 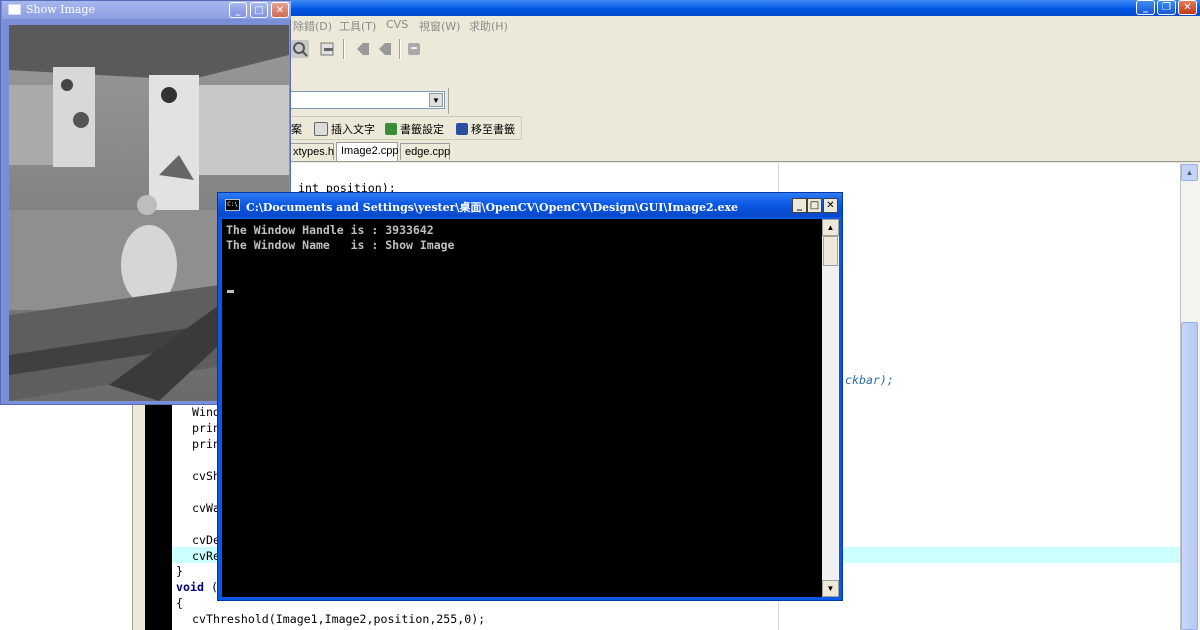 What do you see at coordinates (238, 10) in the screenshot?
I see `image-minimize-button: _` at bounding box center [238, 10].